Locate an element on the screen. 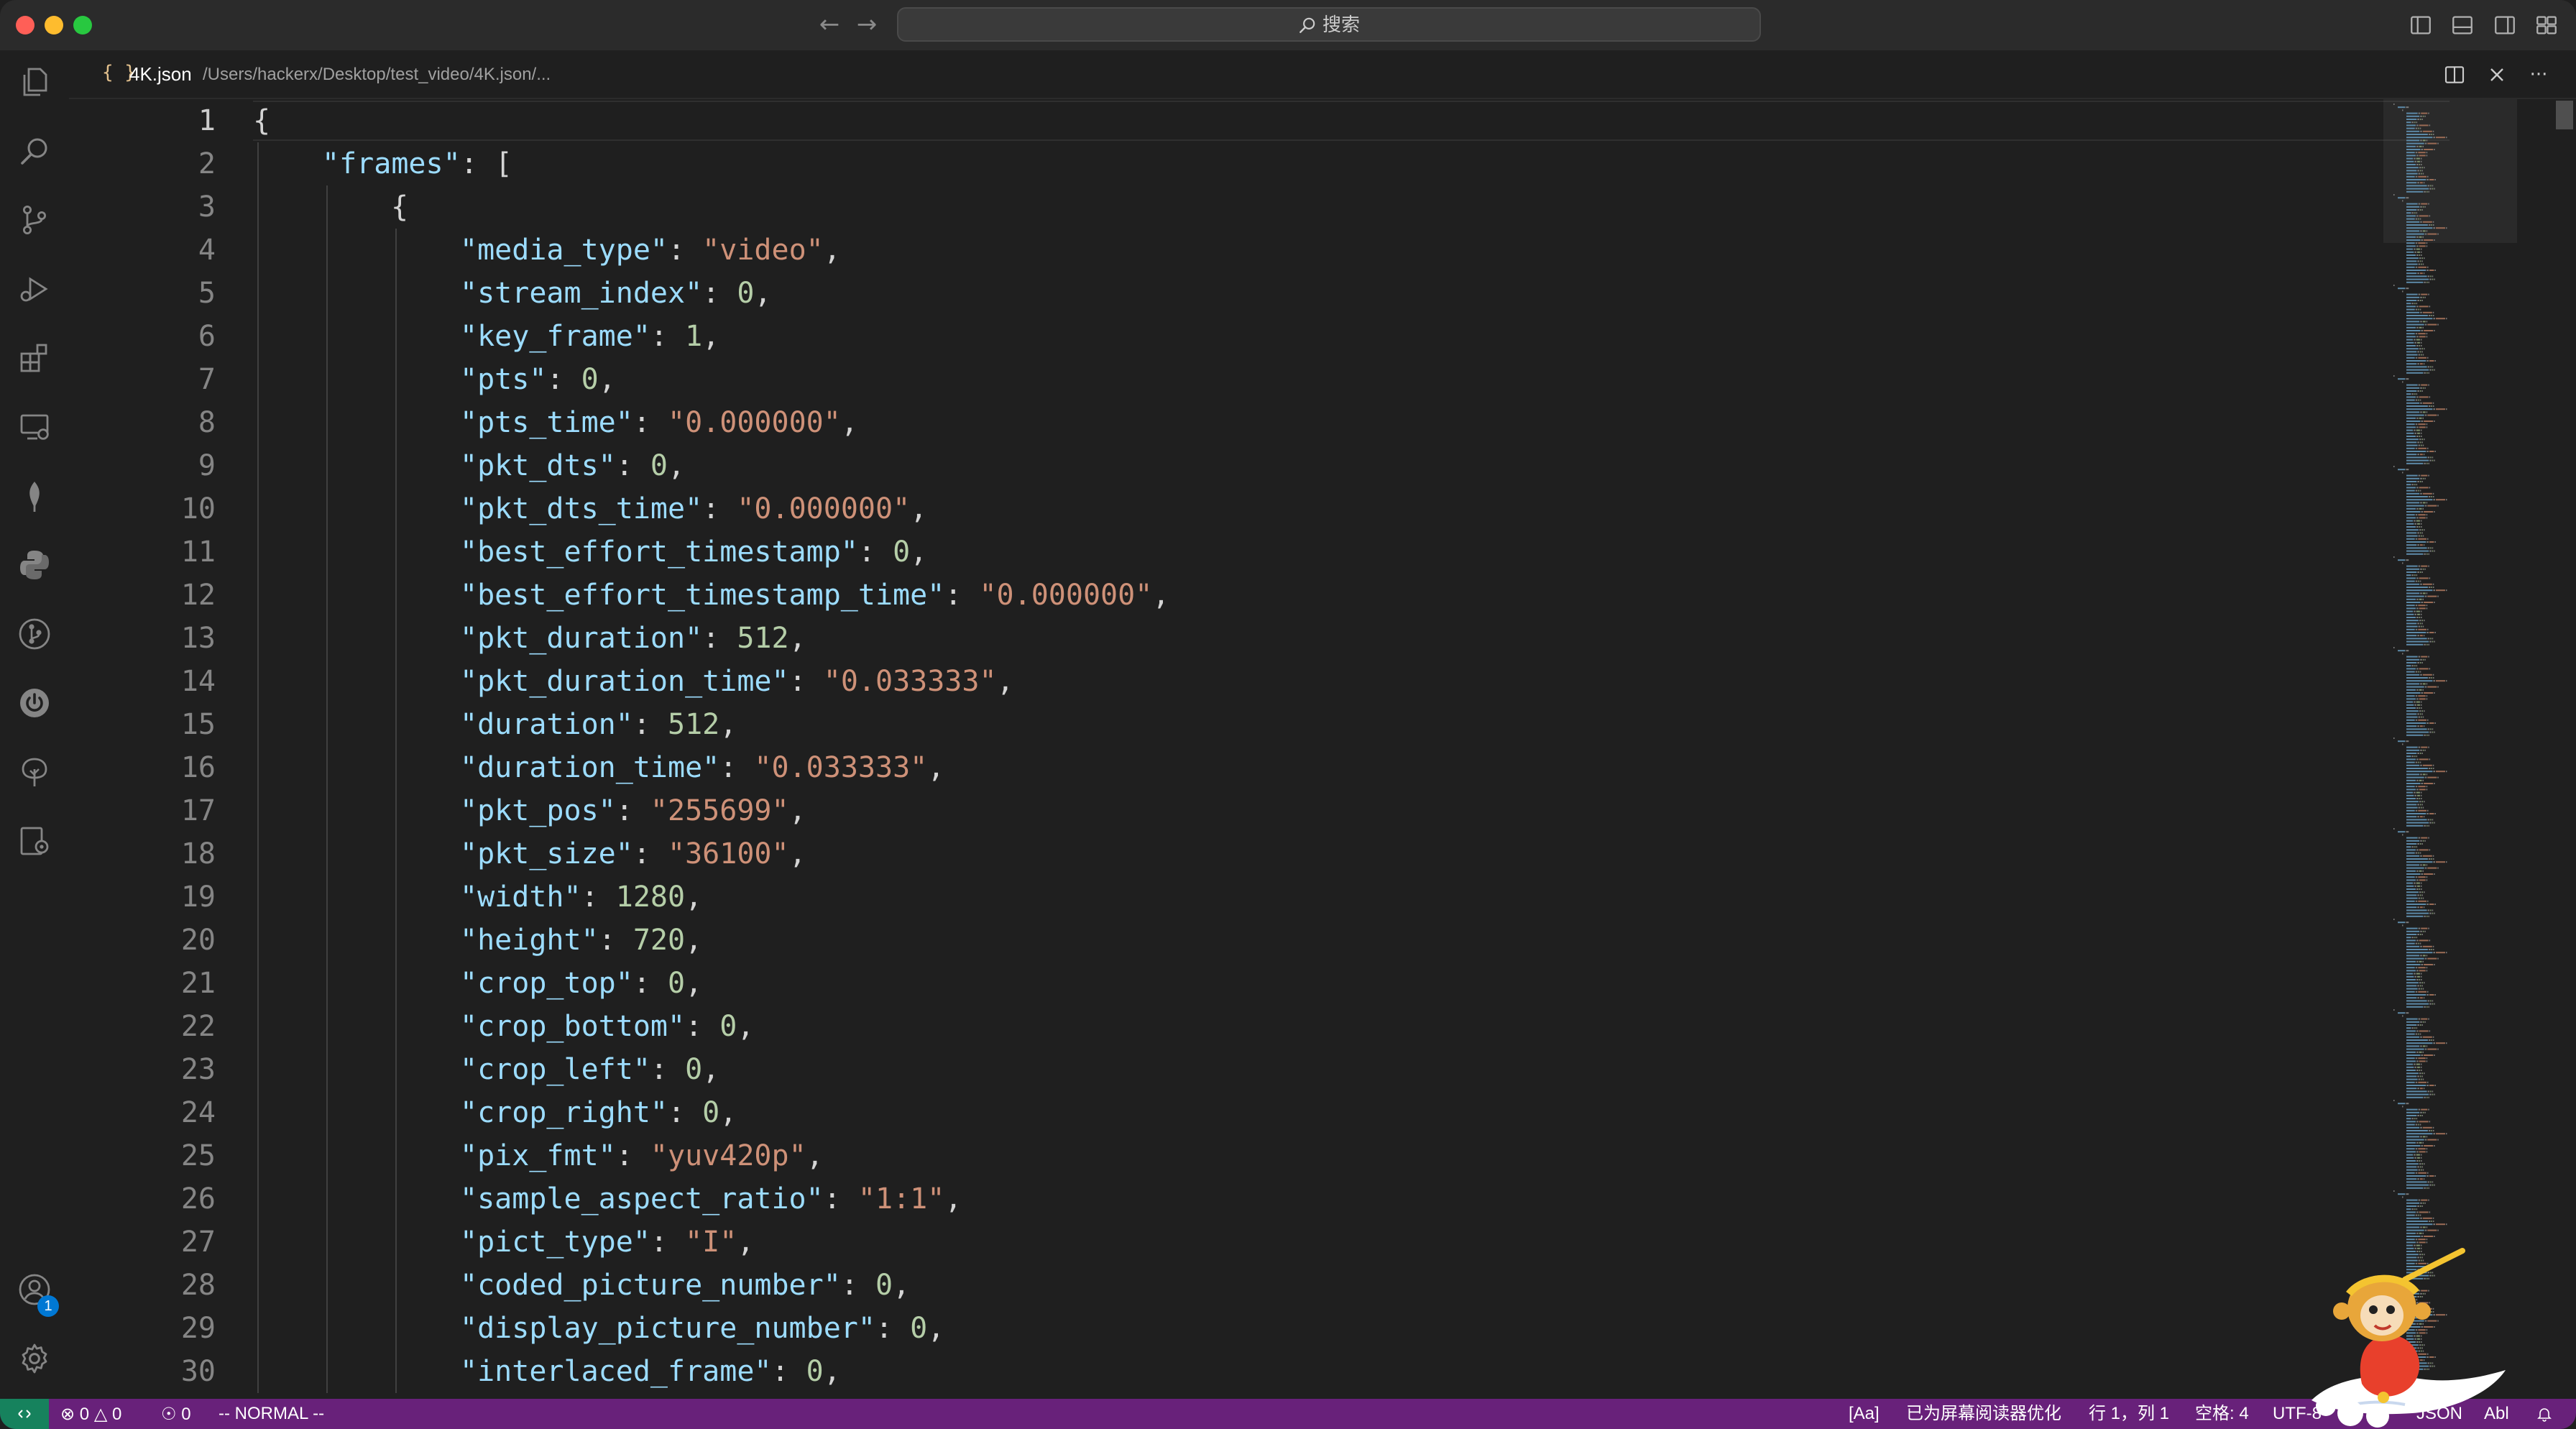 The height and width of the screenshot is (1429, 2576). ports-indicator: ☉ 0 is located at coordinates (176, 1414).